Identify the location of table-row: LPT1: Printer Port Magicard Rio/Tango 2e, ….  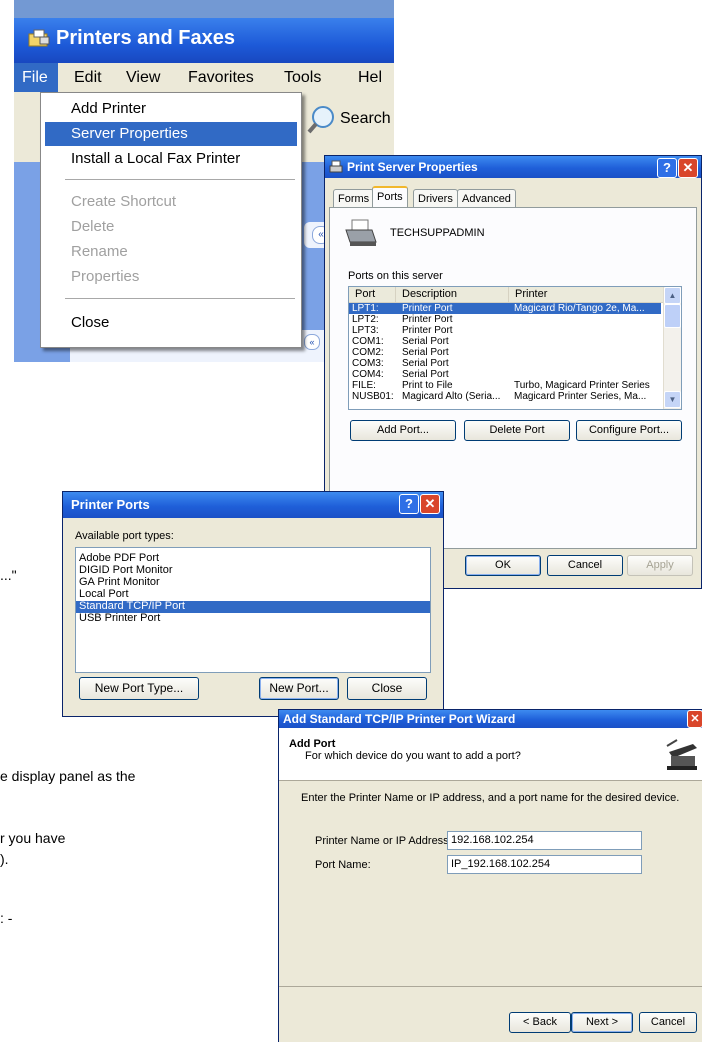
(505, 308).